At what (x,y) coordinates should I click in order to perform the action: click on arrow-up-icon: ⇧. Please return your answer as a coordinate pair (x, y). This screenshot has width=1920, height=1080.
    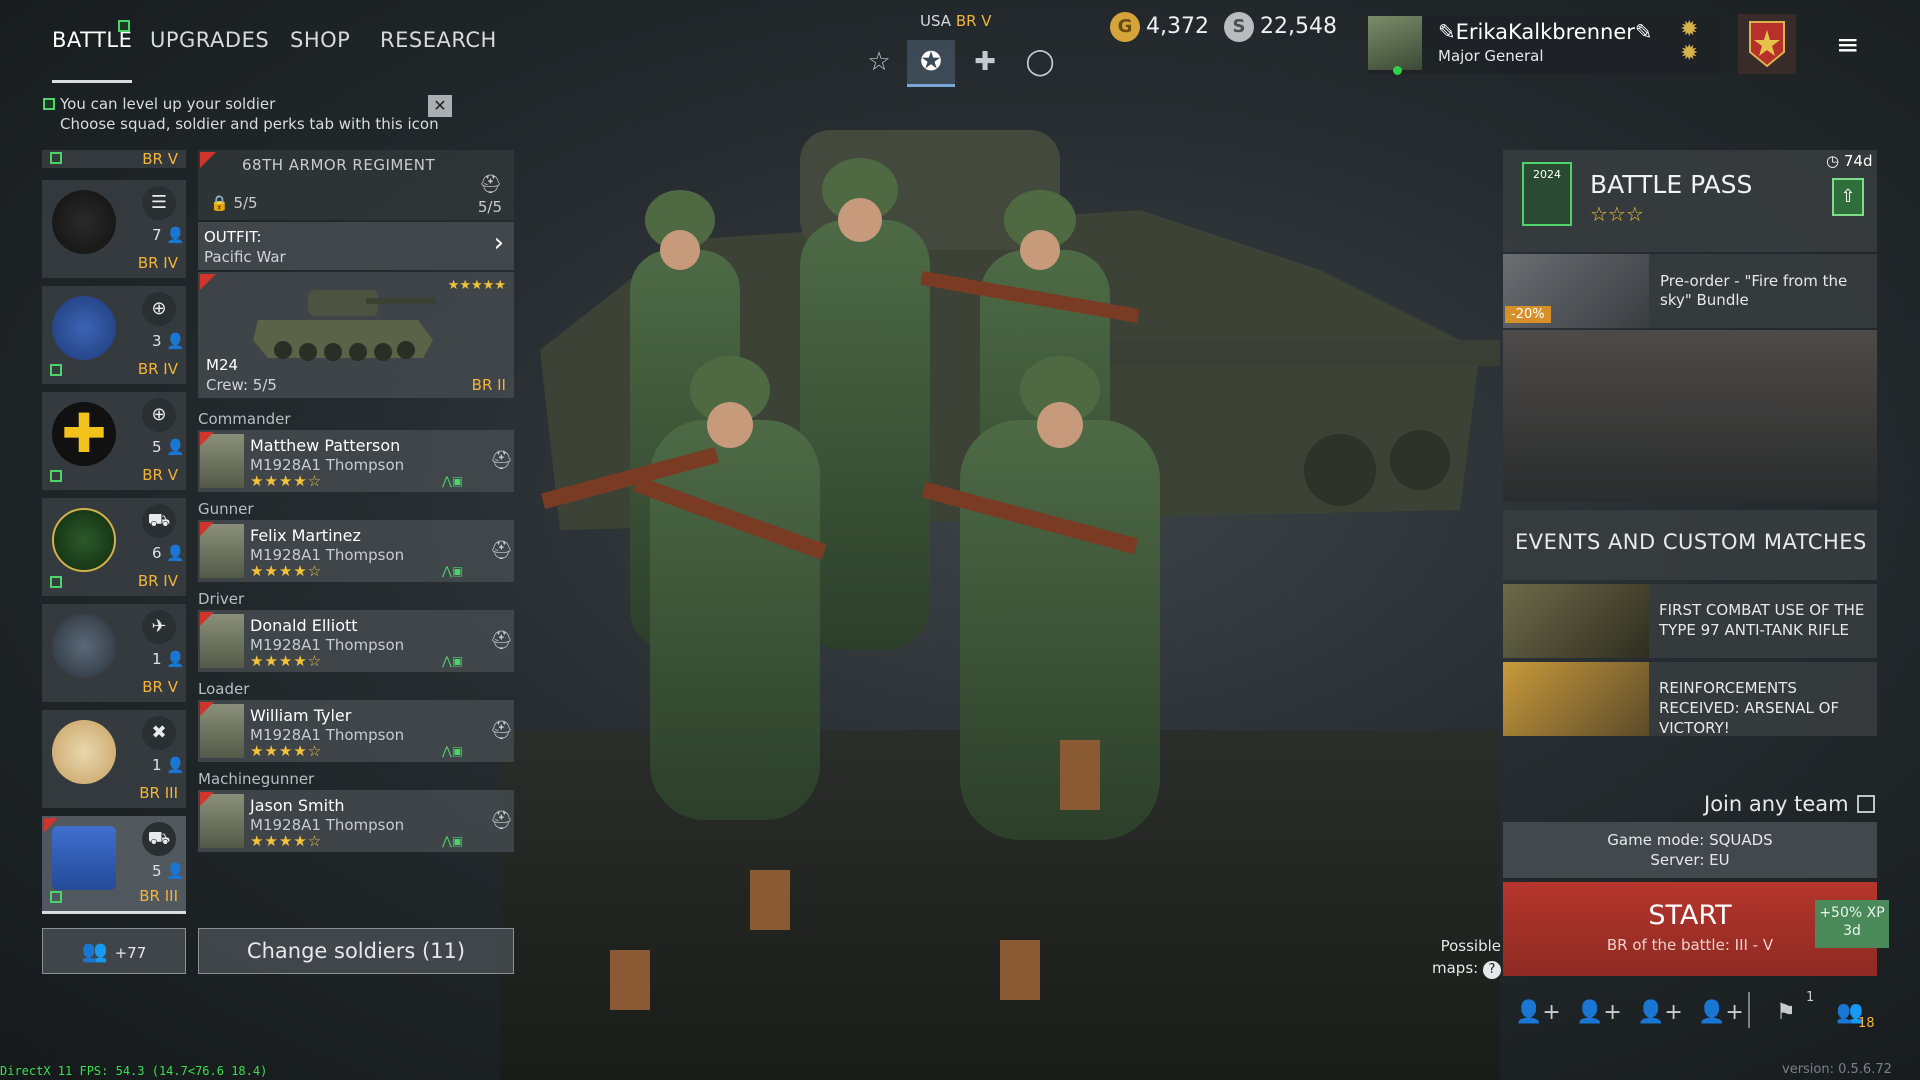
    Looking at the image, I should click on (1848, 197).